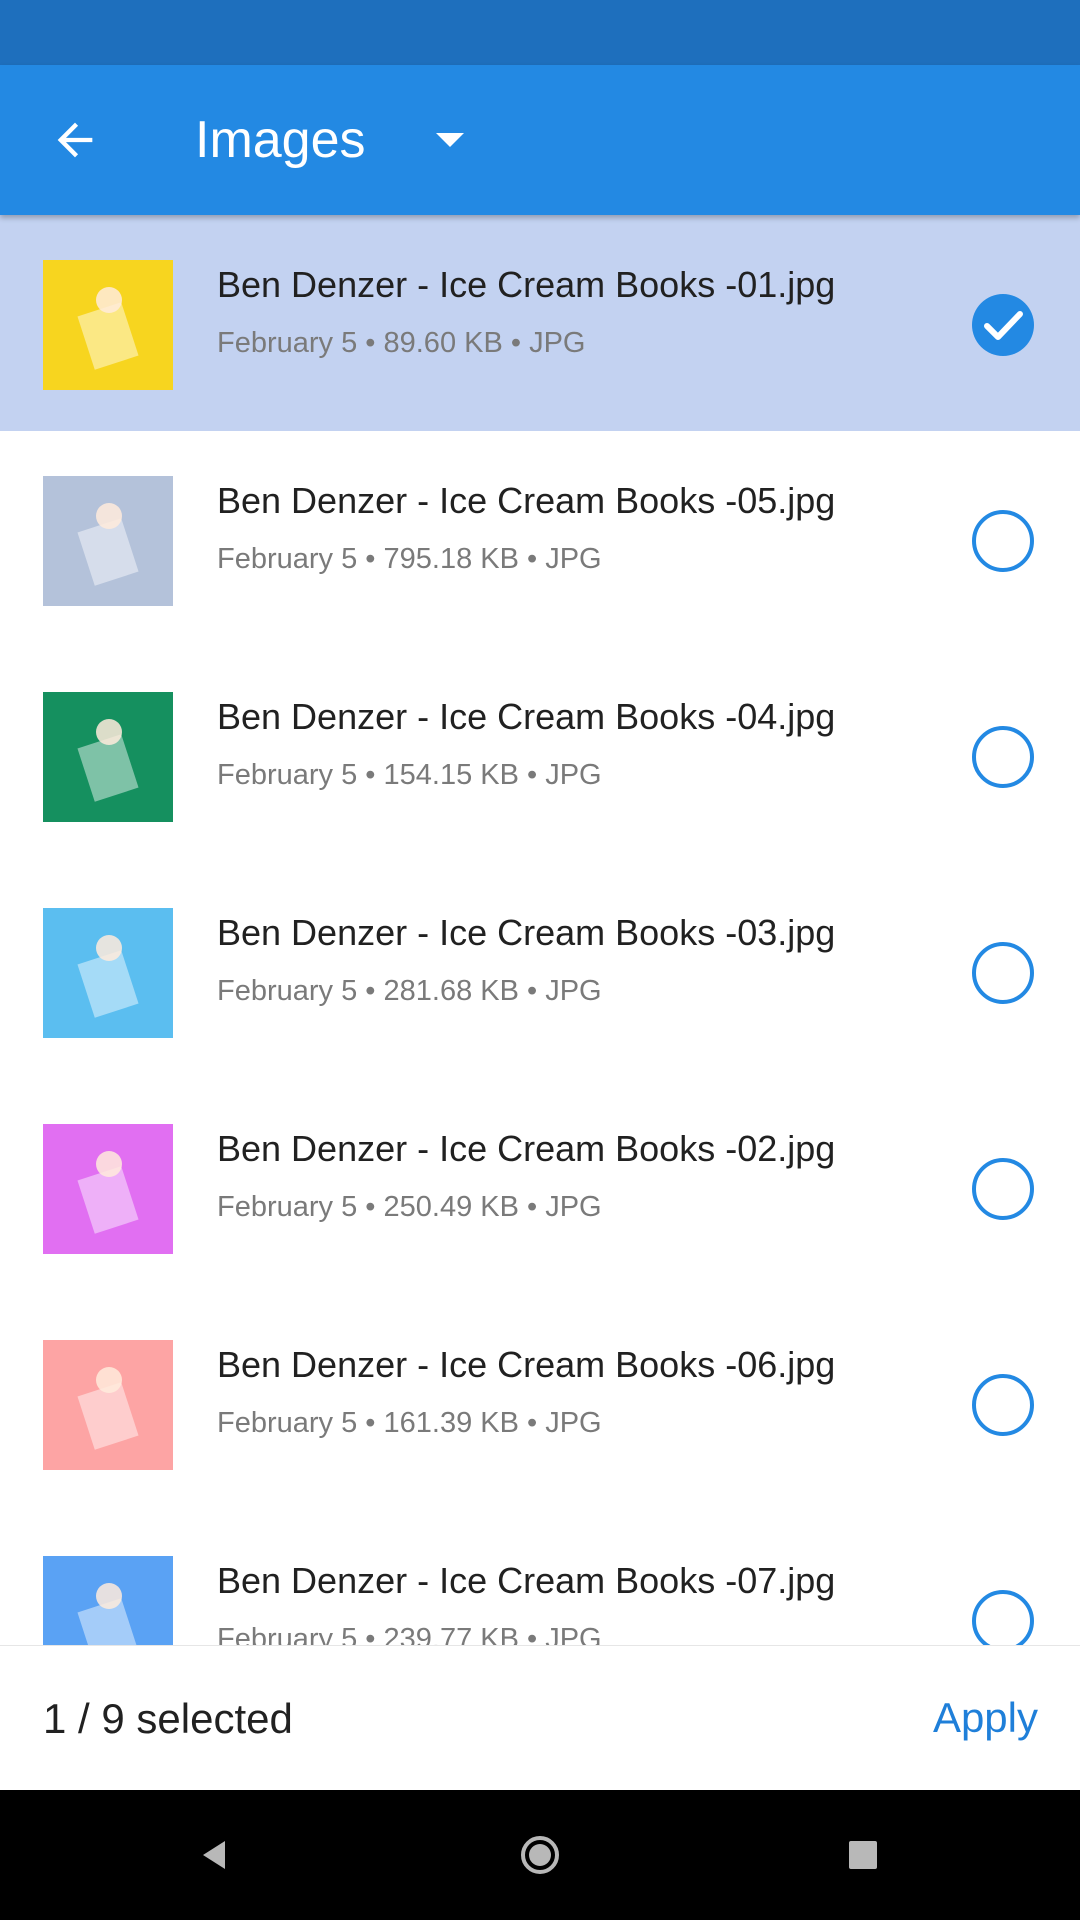 Image resolution: width=1080 pixels, height=1920 pixels. Describe the element at coordinates (409, 1634) in the screenshot. I see `file-meta: February 5 • 239.77 KB • JPG` at that location.